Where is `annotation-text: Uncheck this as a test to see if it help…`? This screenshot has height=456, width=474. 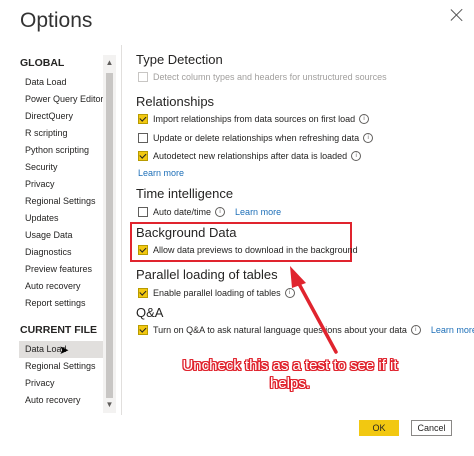
annotation-text: Uncheck this as a test to see if it help… is located at coordinates (290, 374).